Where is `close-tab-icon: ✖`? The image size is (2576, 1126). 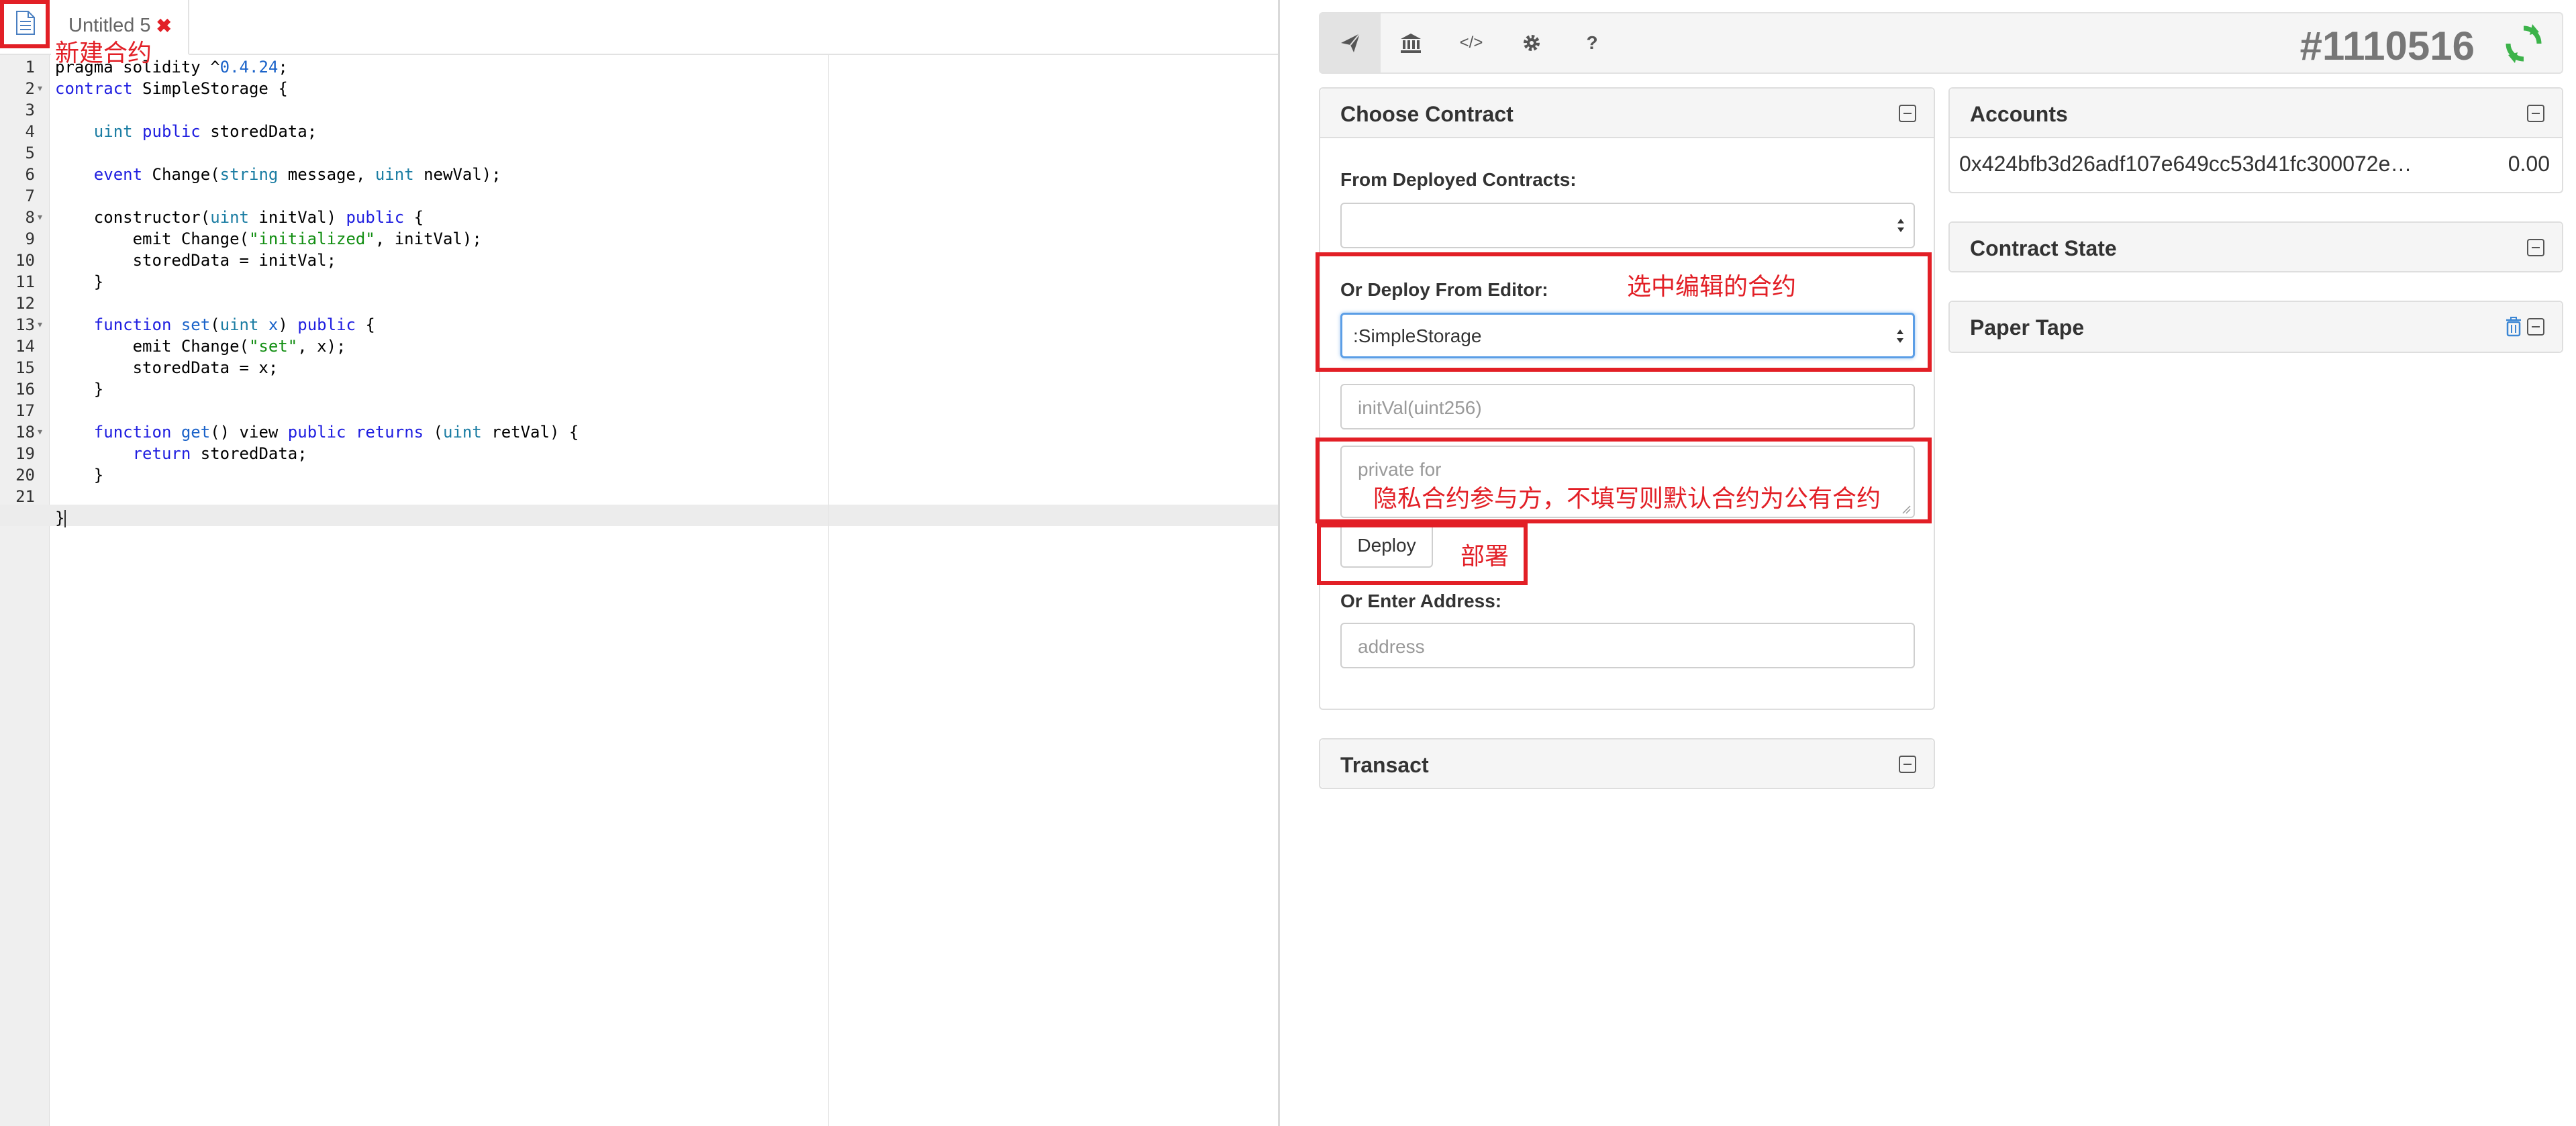 close-tab-icon: ✖ is located at coordinates (164, 26).